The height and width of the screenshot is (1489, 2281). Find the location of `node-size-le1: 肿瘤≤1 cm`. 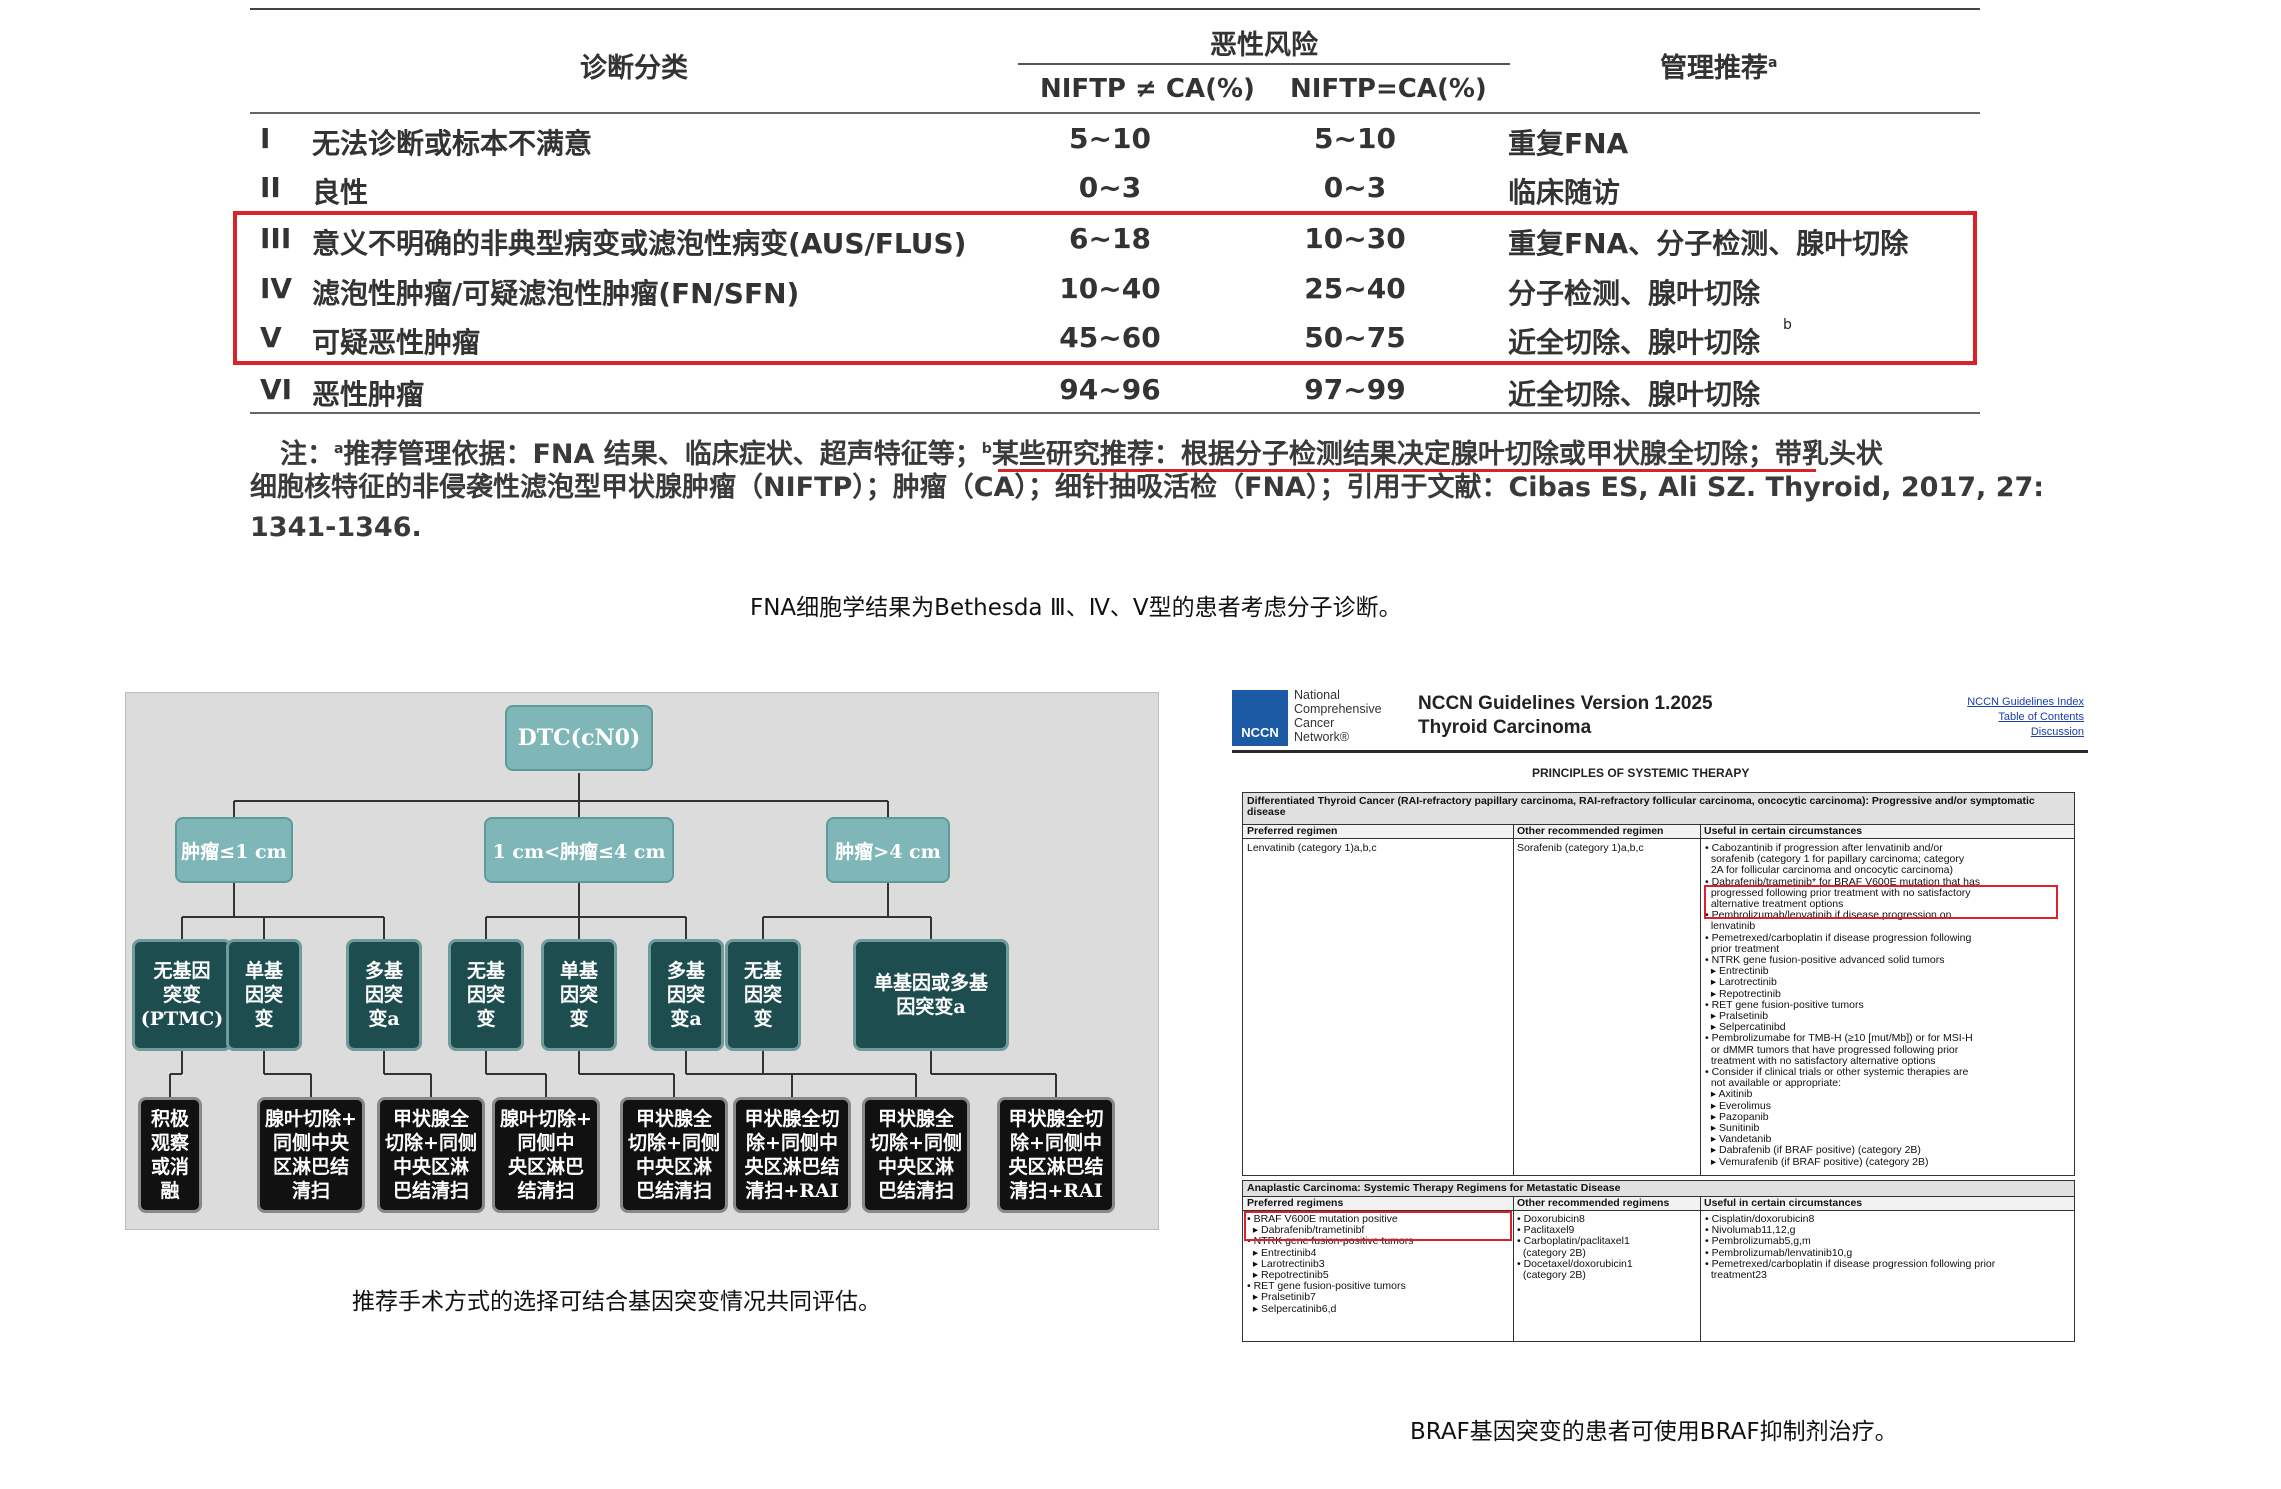

node-size-le1: 肿瘤≤1 cm is located at coordinates (234, 850).